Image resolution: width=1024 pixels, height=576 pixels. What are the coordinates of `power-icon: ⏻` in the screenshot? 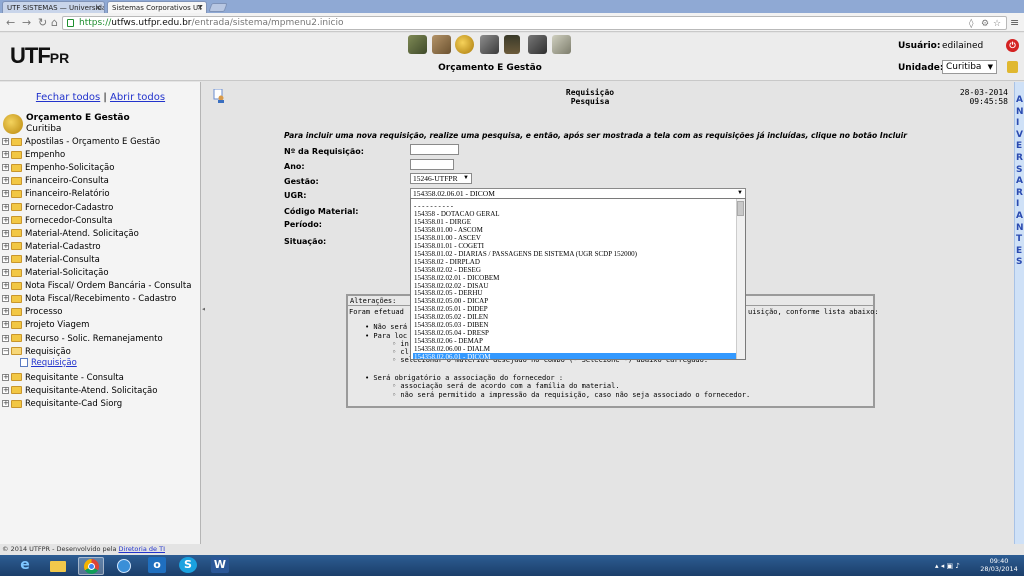 It's located at (1012, 45).